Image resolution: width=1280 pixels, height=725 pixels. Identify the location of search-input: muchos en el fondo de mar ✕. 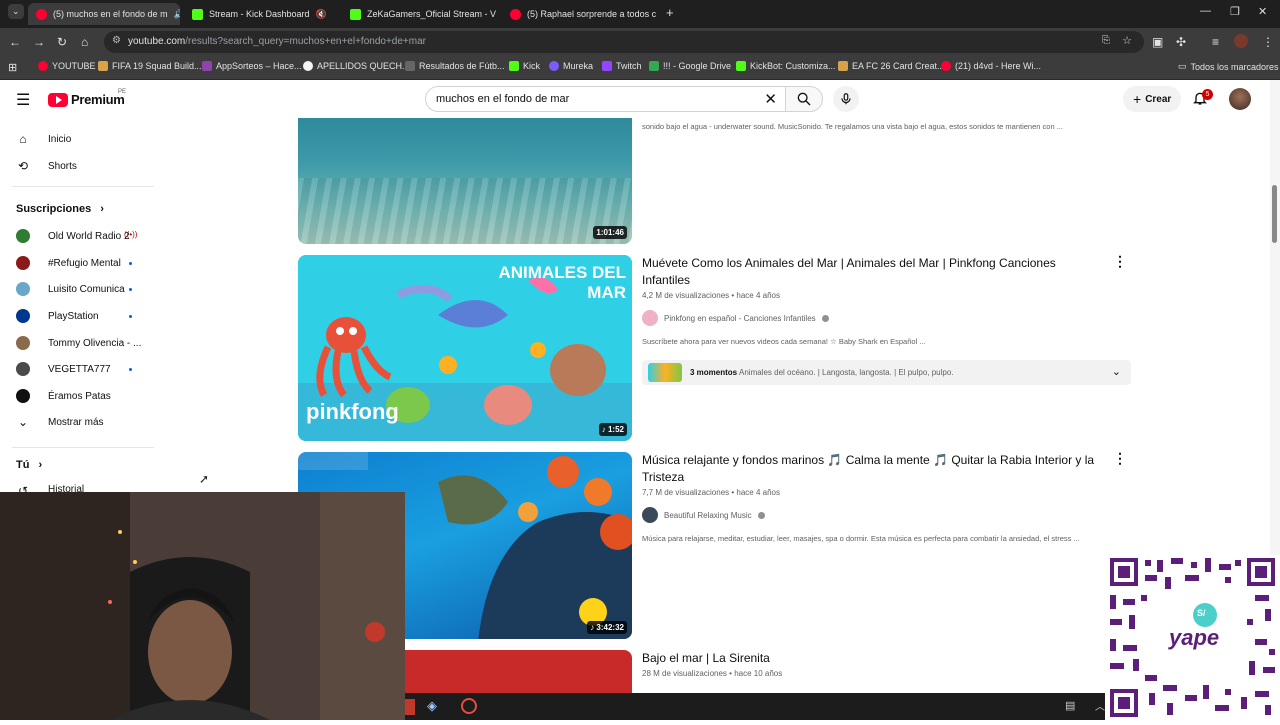
(605, 99).